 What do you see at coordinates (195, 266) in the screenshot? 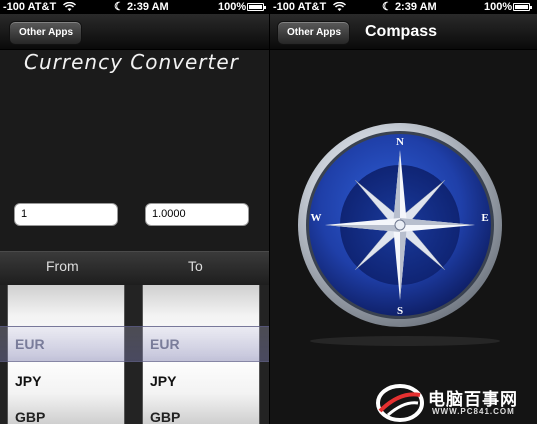
I see `to-column-label: To` at bounding box center [195, 266].